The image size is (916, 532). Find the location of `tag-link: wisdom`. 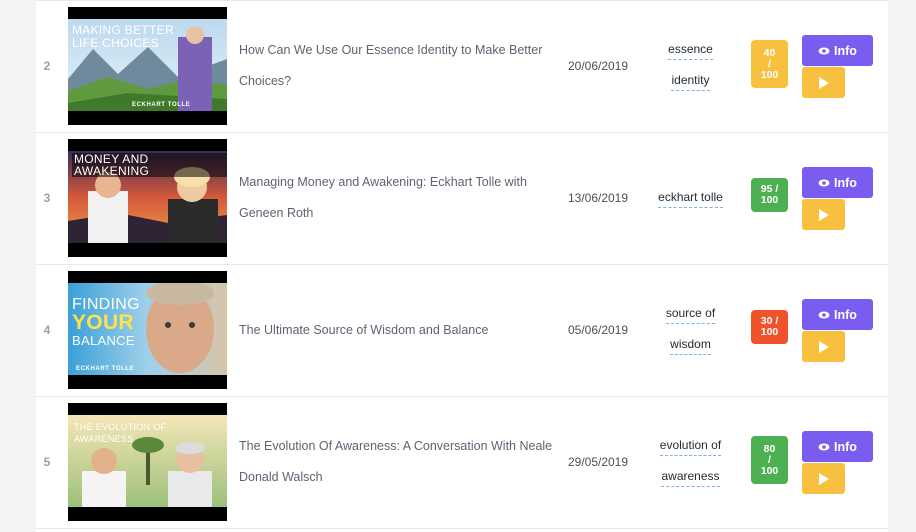

tag-link: wisdom is located at coordinates (690, 345).